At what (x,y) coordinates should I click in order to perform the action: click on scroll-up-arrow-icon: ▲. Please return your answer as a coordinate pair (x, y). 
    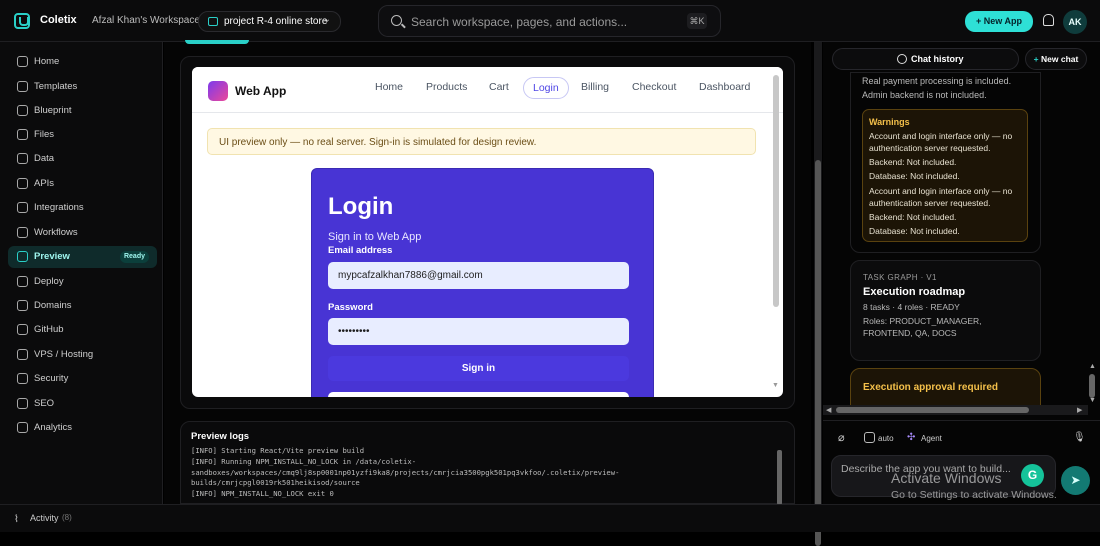
    Looking at the image, I should click on (1092, 366).